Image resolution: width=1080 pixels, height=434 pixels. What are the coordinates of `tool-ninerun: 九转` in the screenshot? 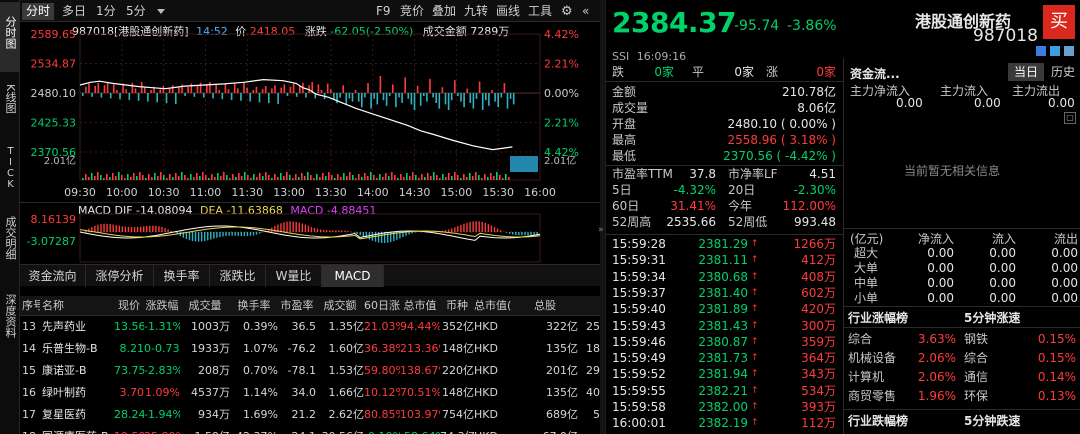 It's located at (476, 11).